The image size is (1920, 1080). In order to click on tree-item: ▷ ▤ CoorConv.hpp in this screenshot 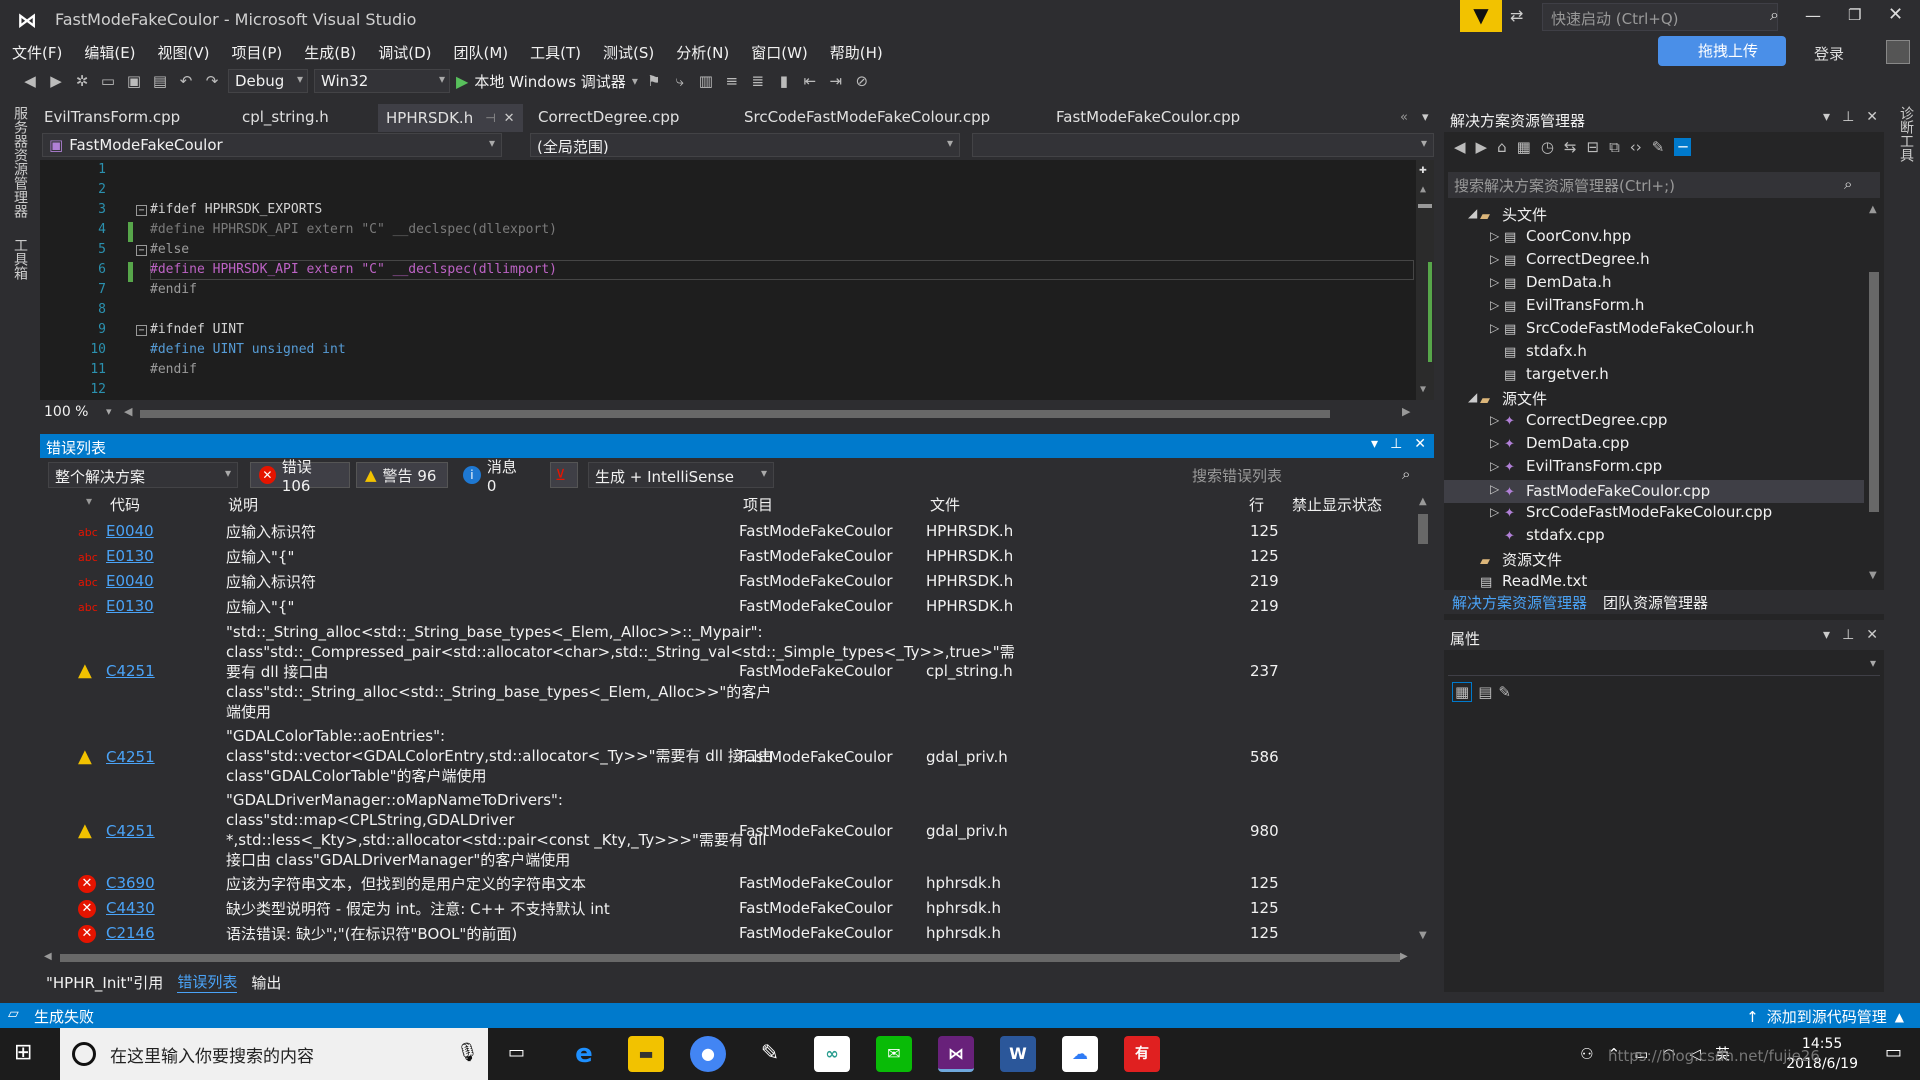, I will do `click(1560, 238)`.